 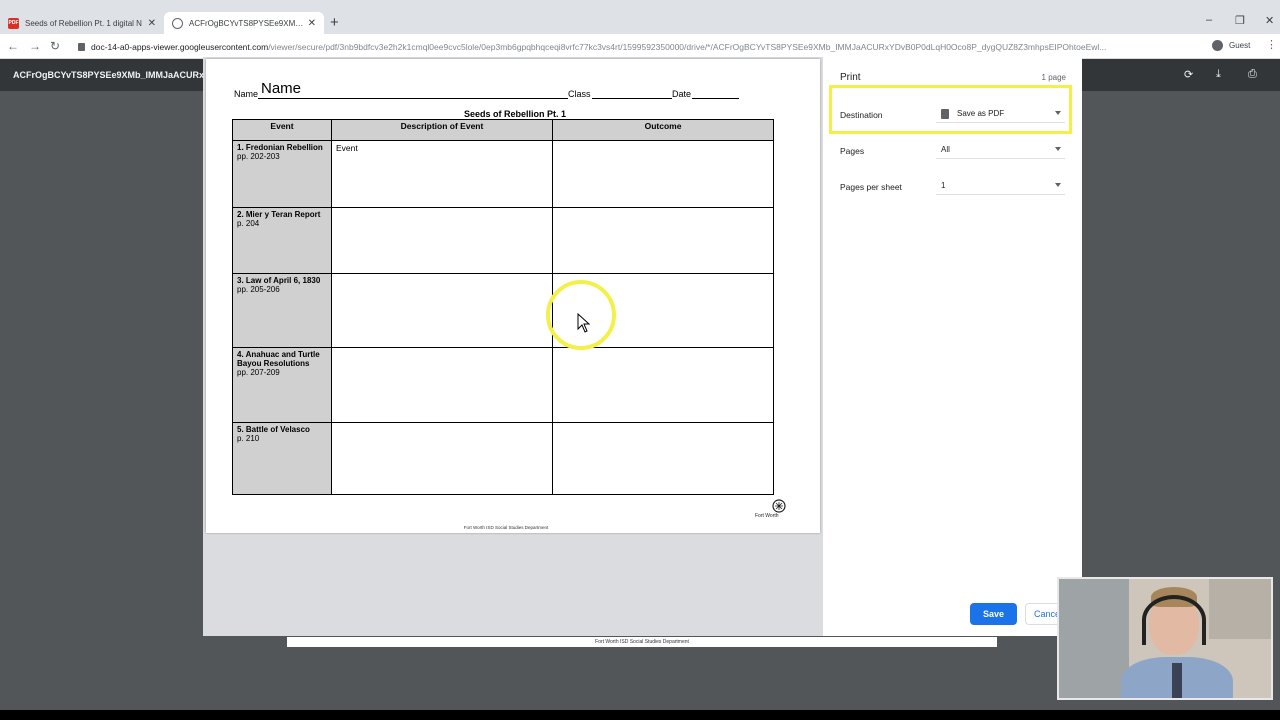 I want to click on headset-icon, so click(x=1174, y=620).